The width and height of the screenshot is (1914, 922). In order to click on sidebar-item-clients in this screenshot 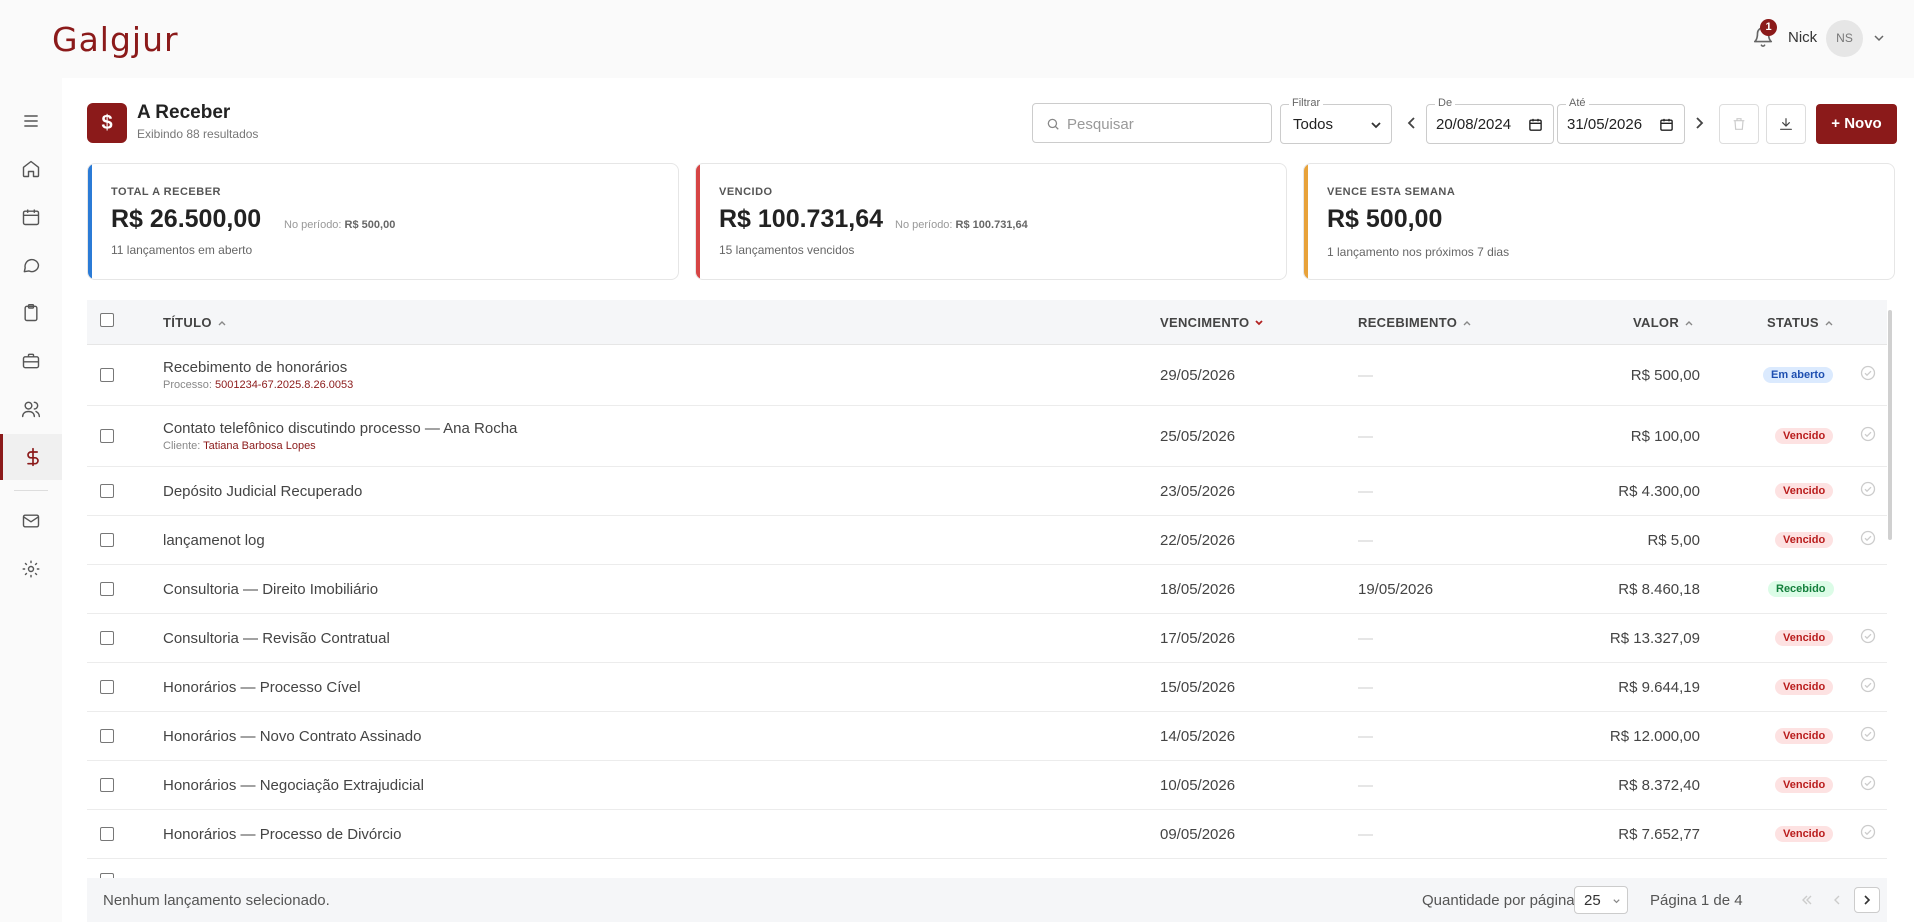, I will do `click(31, 409)`.